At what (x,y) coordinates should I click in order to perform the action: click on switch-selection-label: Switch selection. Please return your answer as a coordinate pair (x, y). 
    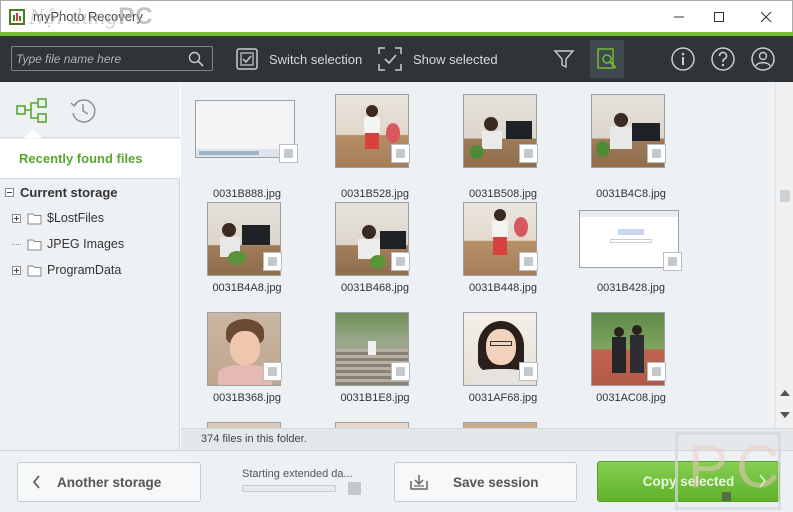
    Looking at the image, I should click on (316, 59).